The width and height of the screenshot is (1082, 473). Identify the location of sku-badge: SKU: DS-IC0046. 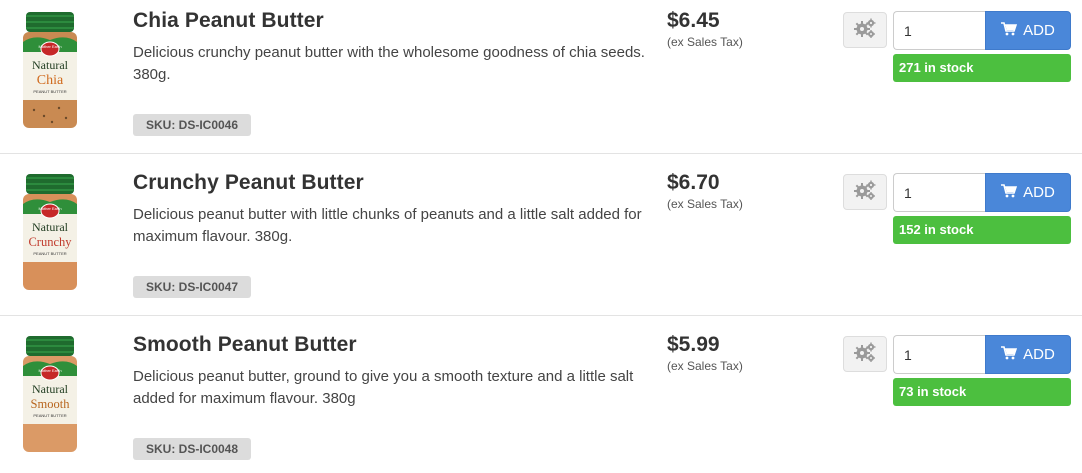
(192, 125).